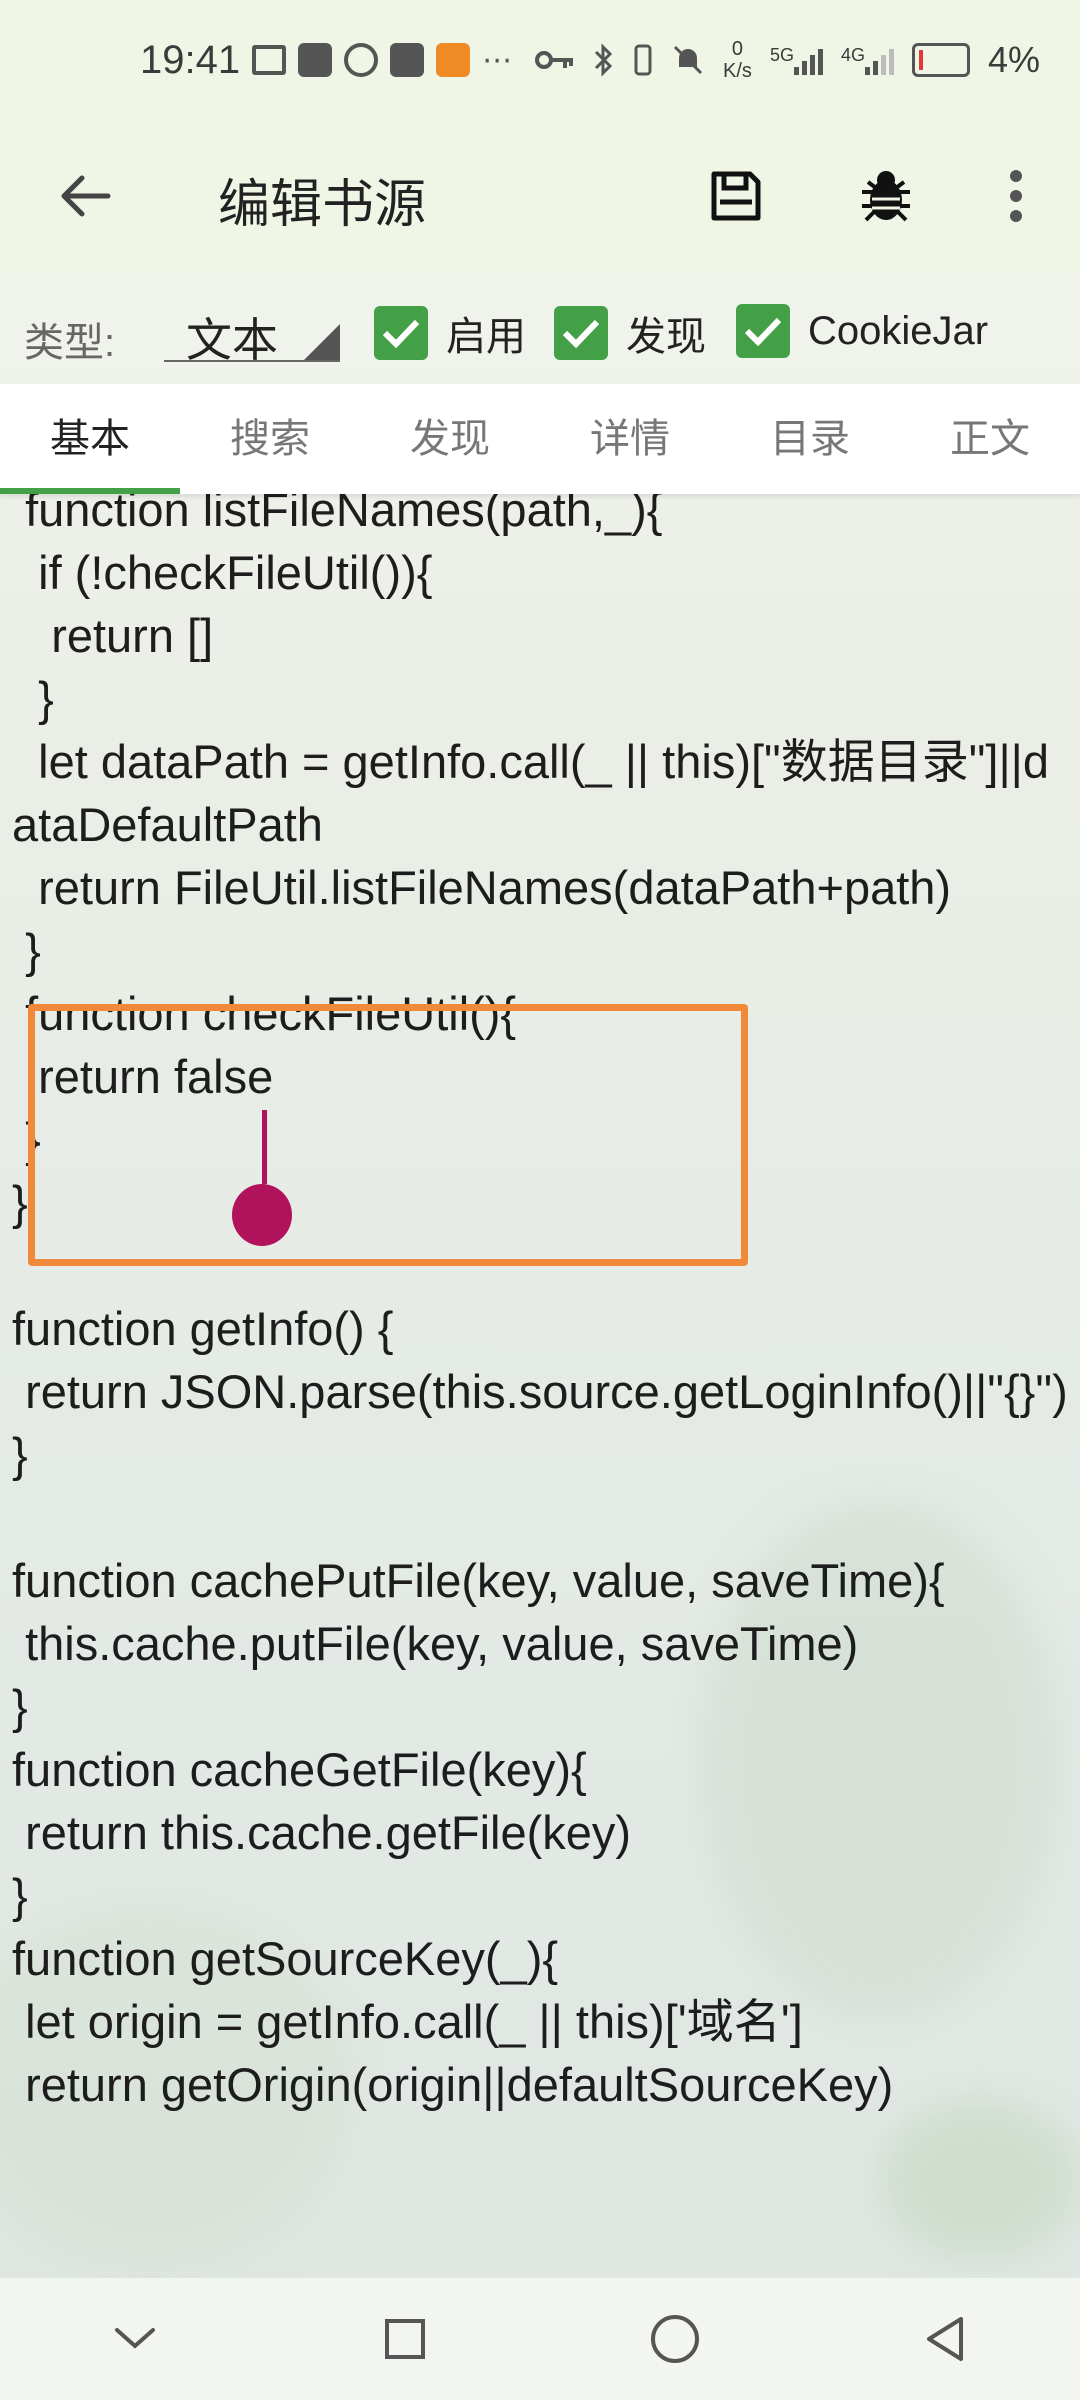 This screenshot has width=1080, height=2400. What do you see at coordinates (262, 1215) in the screenshot?
I see `cursor-drag-handle` at bounding box center [262, 1215].